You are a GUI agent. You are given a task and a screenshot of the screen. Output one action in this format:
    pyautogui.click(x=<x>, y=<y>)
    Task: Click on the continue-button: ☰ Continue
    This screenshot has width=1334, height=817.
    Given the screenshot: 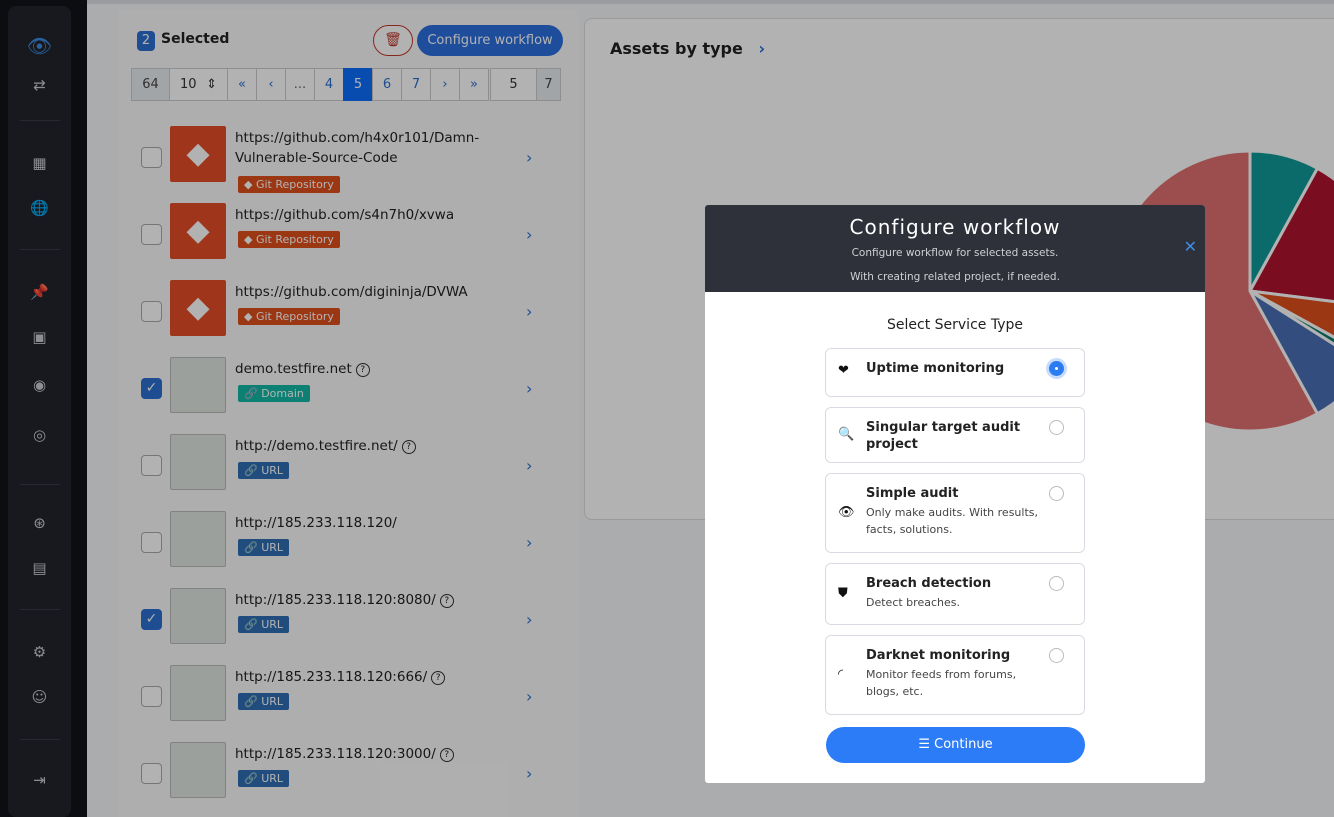 What is the action you would take?
    pyautogui.click(x=955, y=745)
    